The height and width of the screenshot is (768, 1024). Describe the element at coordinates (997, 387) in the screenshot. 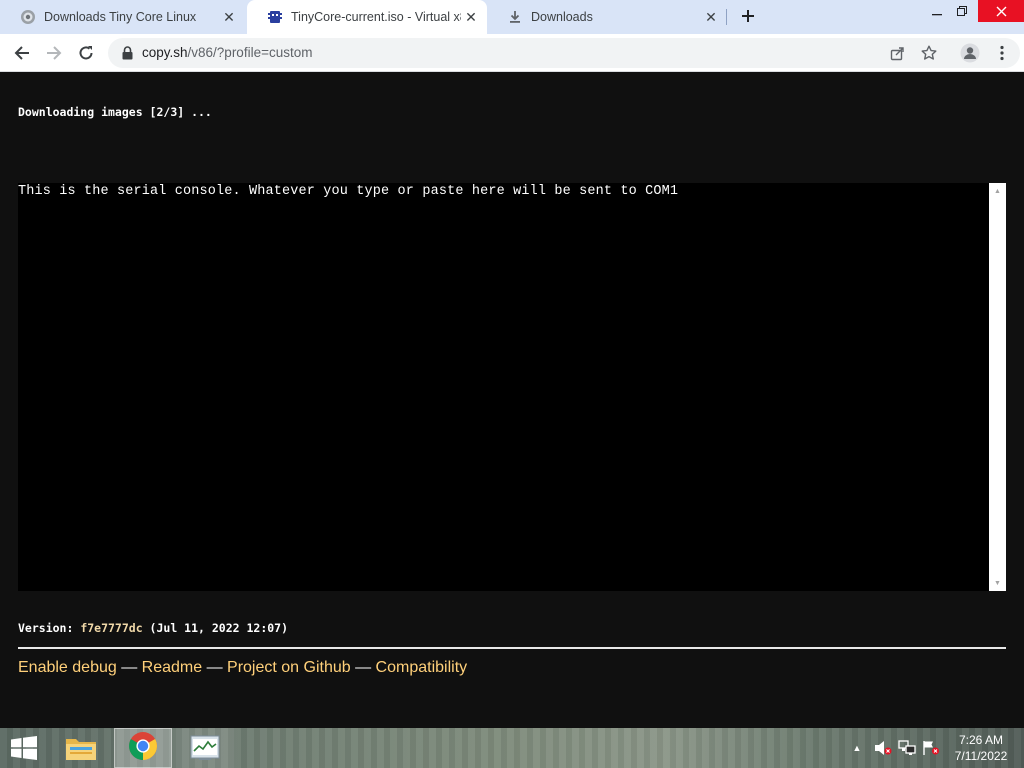

I see `console-scrollbar: ▲ ▼` at that location.